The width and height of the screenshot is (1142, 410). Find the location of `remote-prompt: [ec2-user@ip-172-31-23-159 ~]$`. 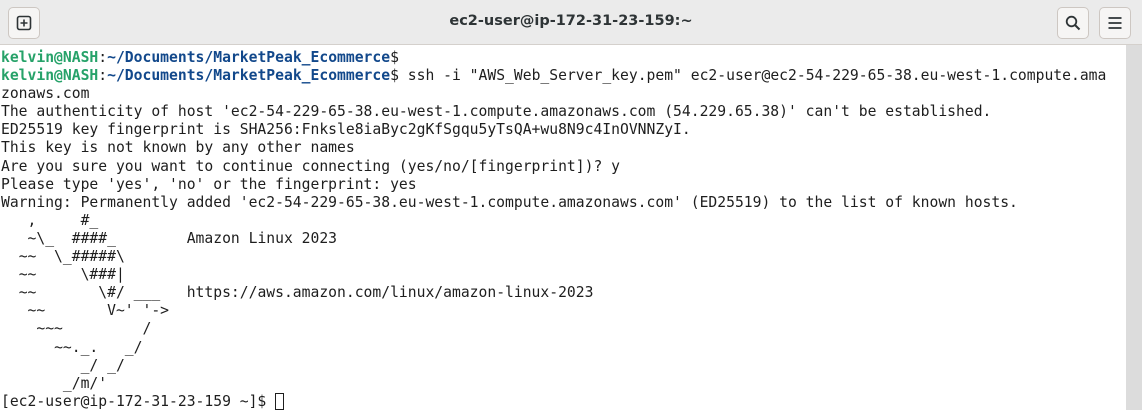

remote-prompt: [ec2-user@ip-172-31-23-159 ~]$ is located at coordinates (138, 401).